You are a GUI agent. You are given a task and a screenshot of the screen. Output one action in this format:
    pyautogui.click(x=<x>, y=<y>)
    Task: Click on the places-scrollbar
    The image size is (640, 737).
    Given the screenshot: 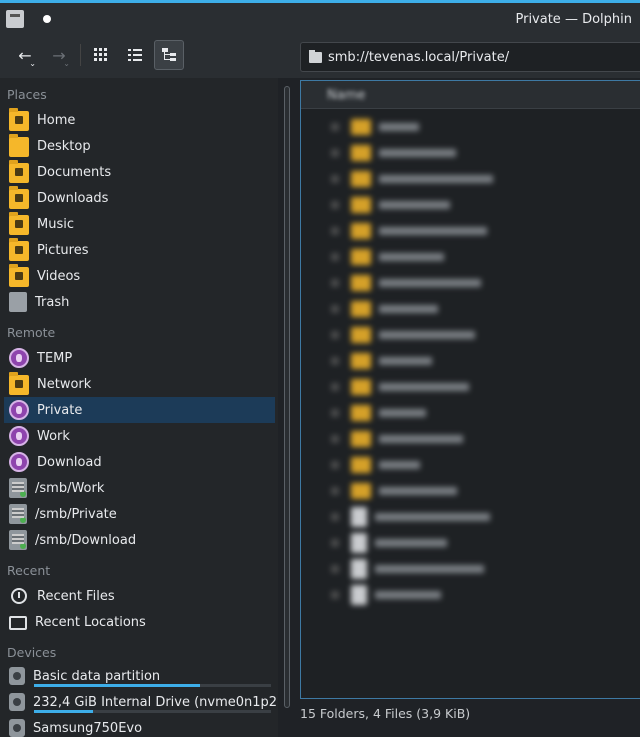 What is the action you would take?
    pyautogui.click(x=287, y=397)
    